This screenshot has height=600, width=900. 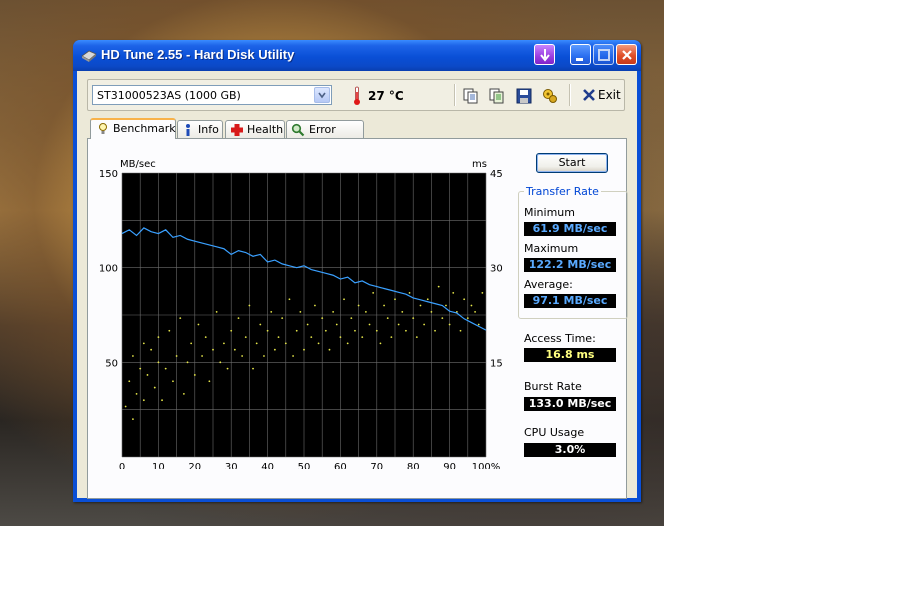 What do you see at coordinates (267, 465) in the screenshot?
I see `x-tick-label: 40` at bounding box center [267, 465].